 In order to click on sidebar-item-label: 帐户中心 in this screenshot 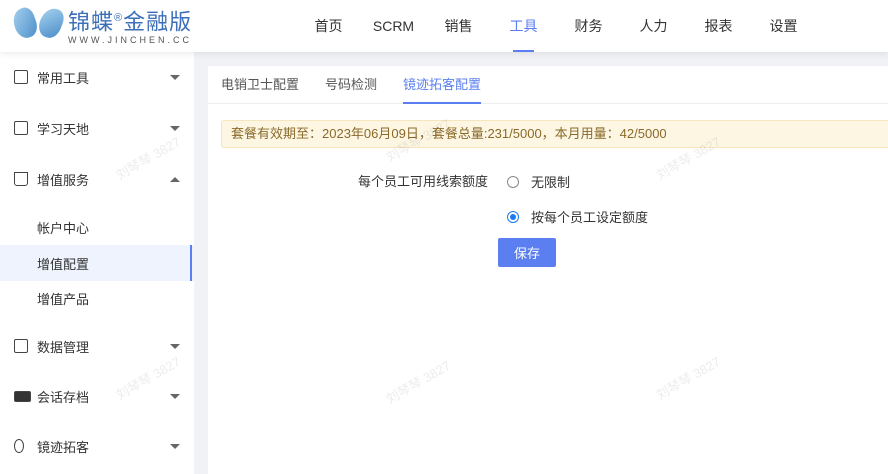, I will do `click(63, 228)`.